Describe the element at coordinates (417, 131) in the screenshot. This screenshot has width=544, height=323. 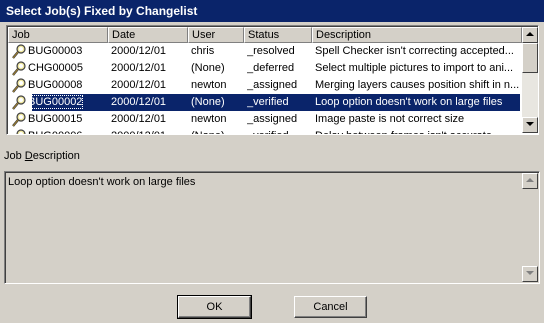
I see `cell-description: Delay between frames isn't accurate` at that location.